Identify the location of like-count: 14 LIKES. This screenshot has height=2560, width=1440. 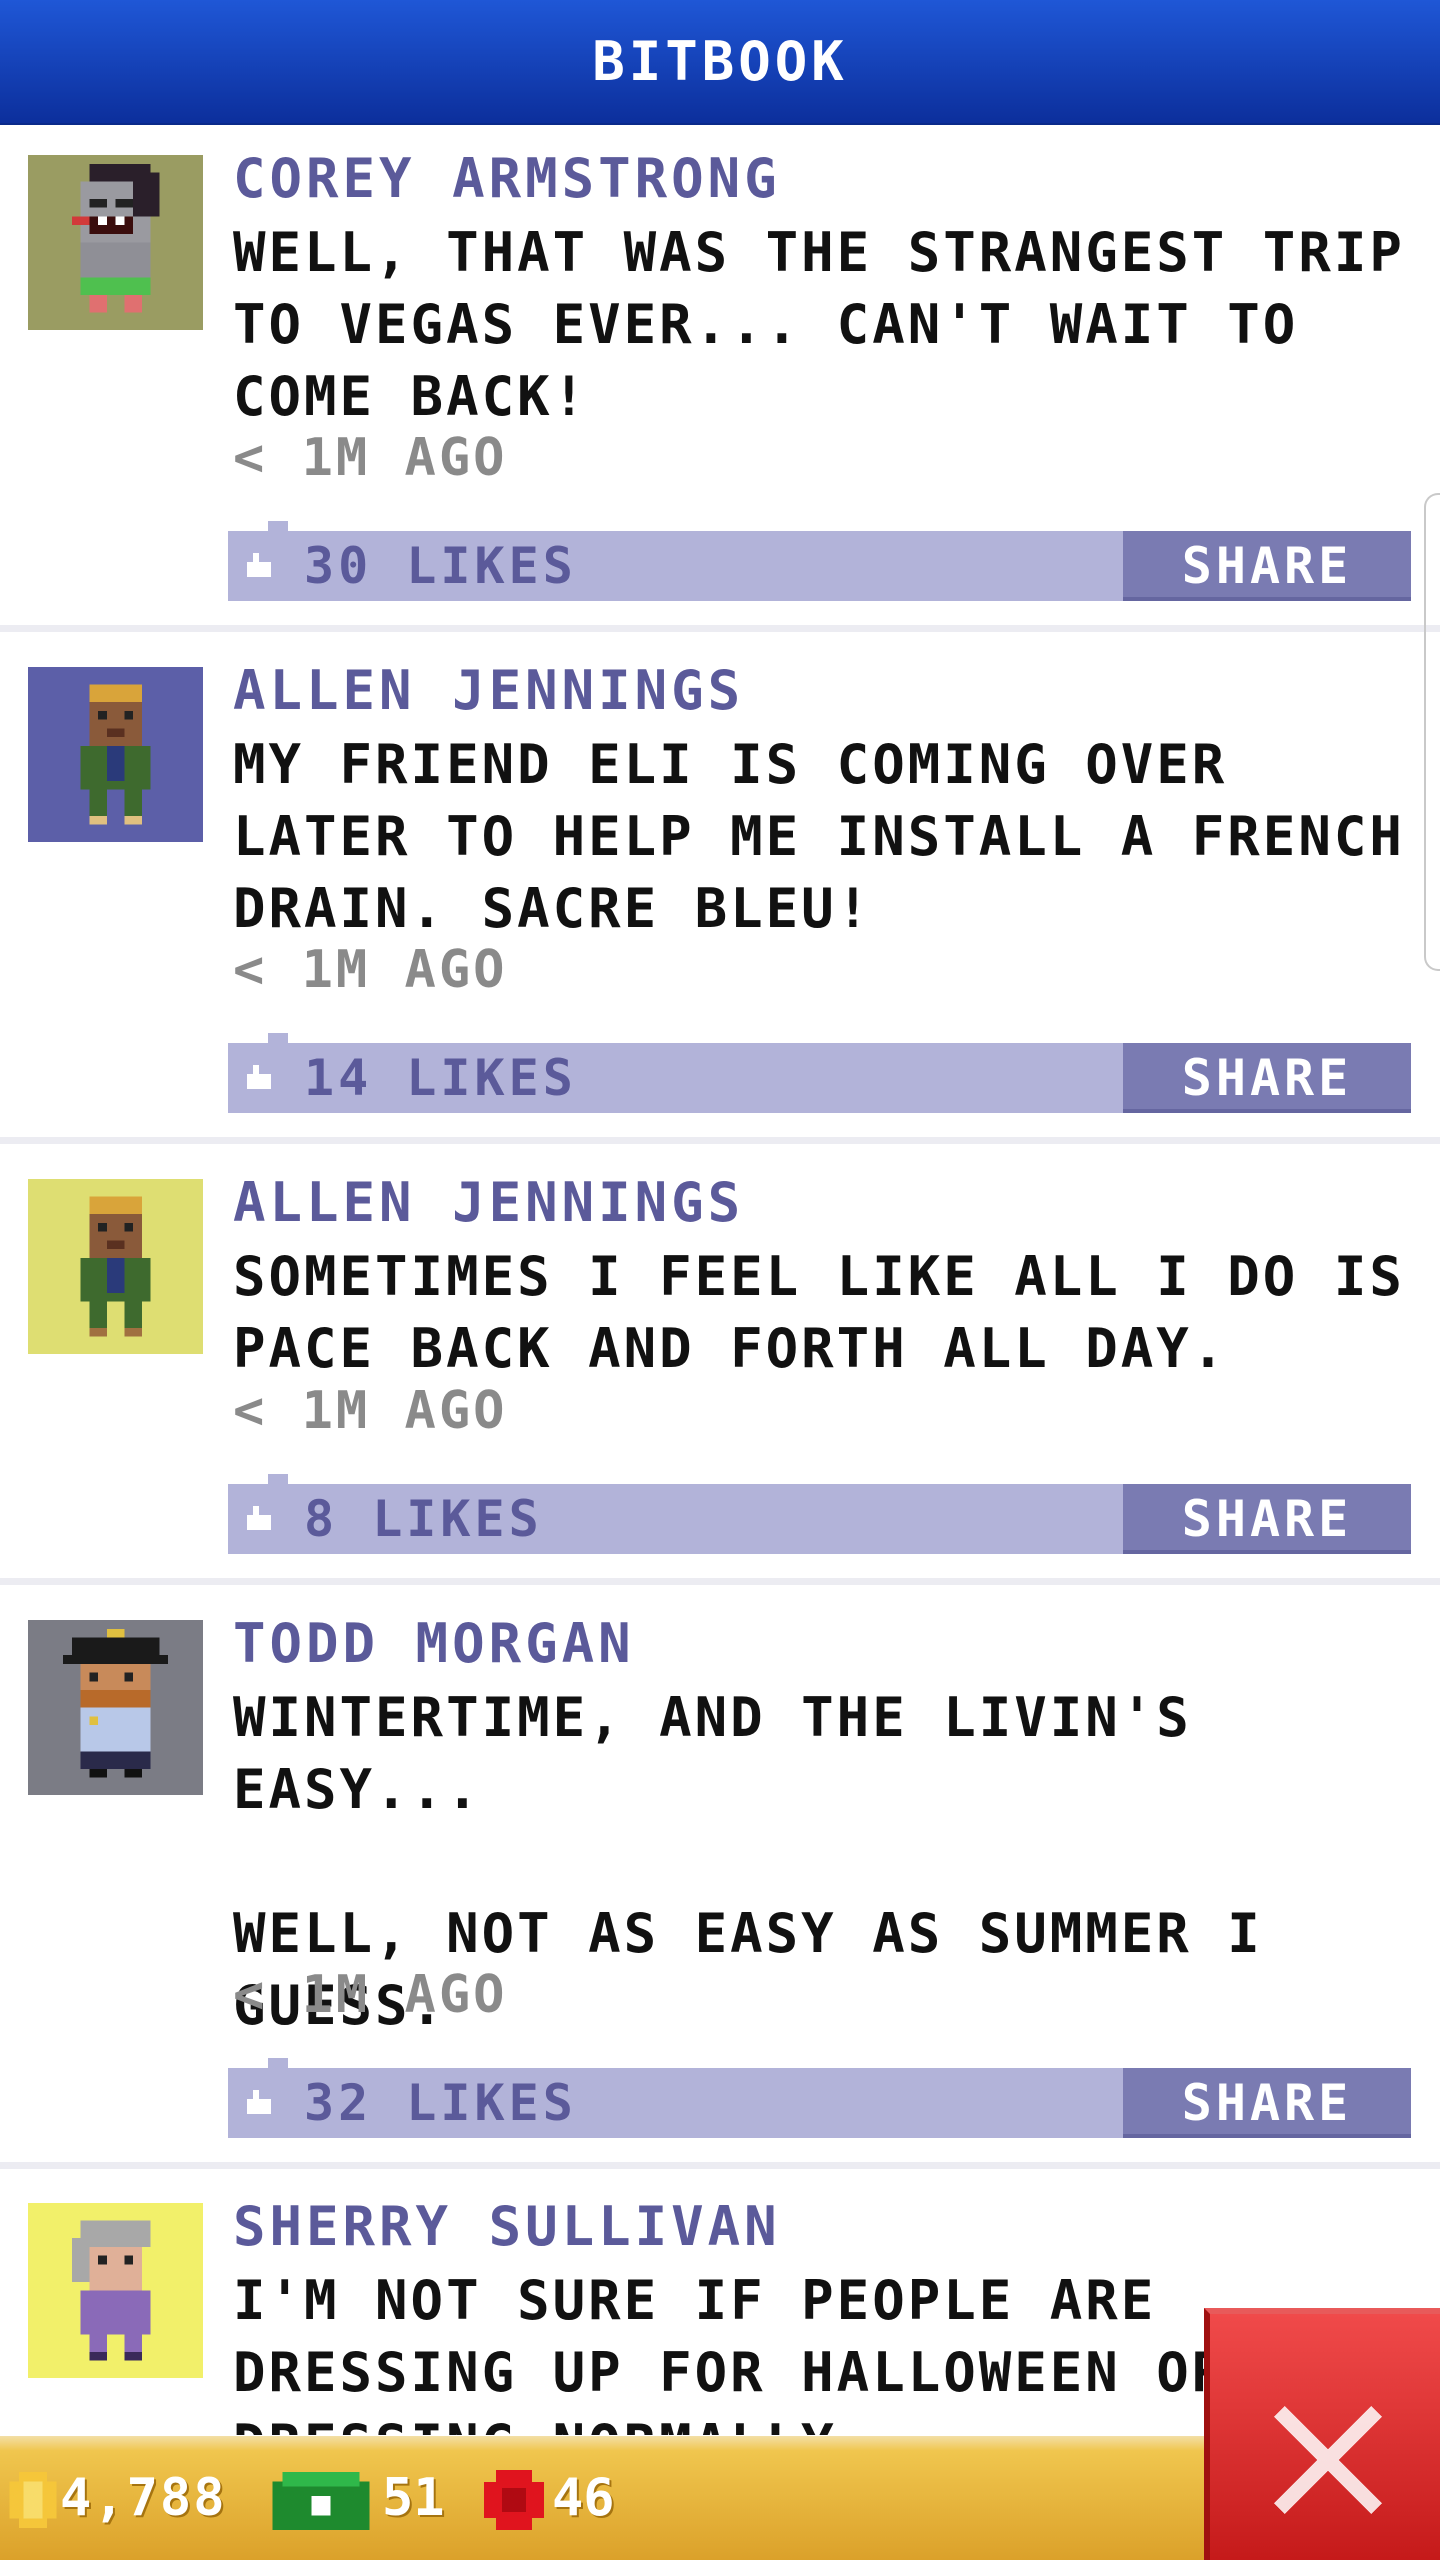
(440, 1078).